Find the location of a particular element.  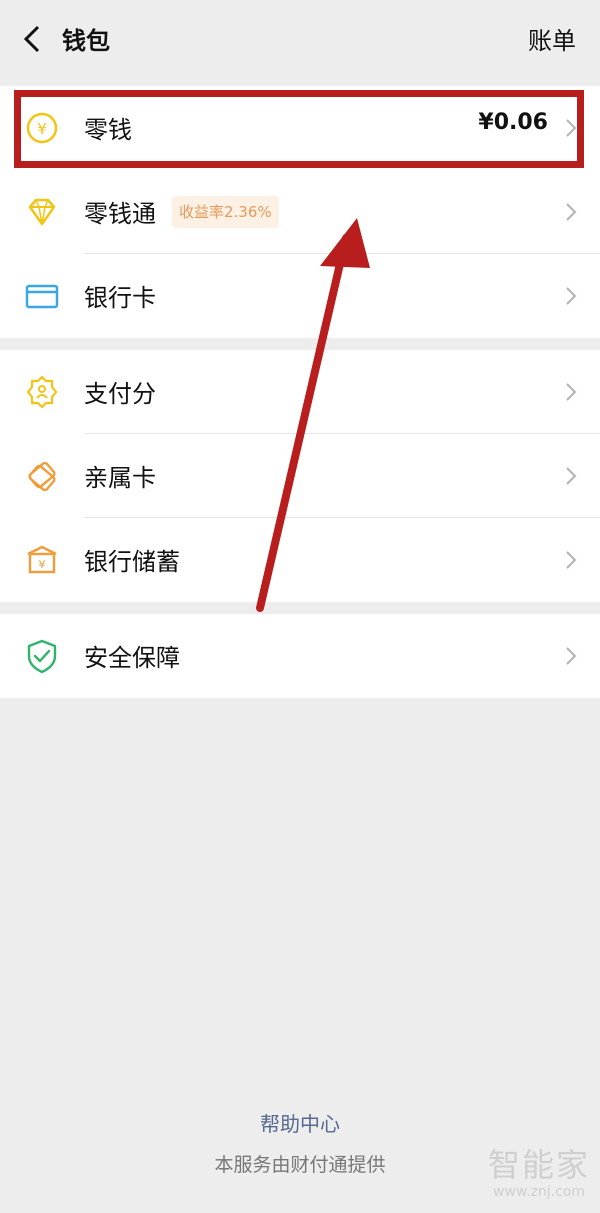

change-coin-icon: ¥ is located at coordinates (42, 128).